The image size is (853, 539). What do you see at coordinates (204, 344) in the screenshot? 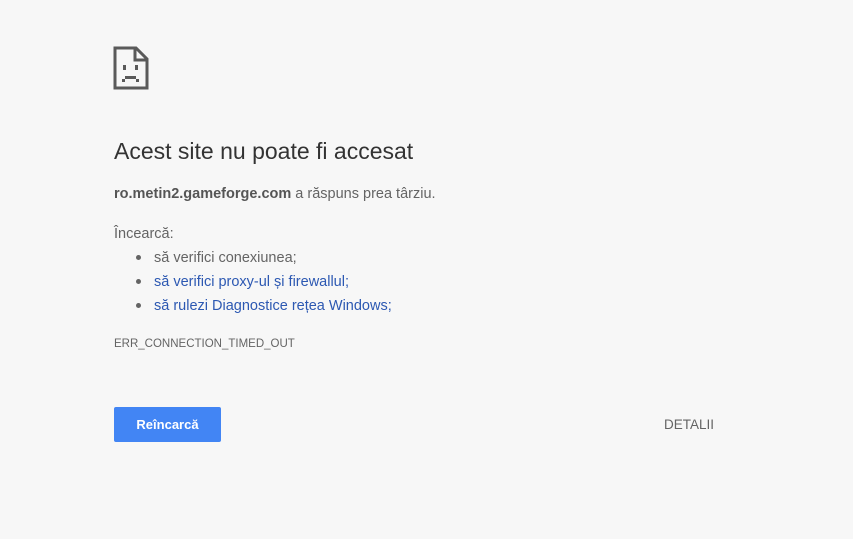
I see `error-code: ERR_CONNECTION_TIMED_OUT` at bounding box center [204, 344].